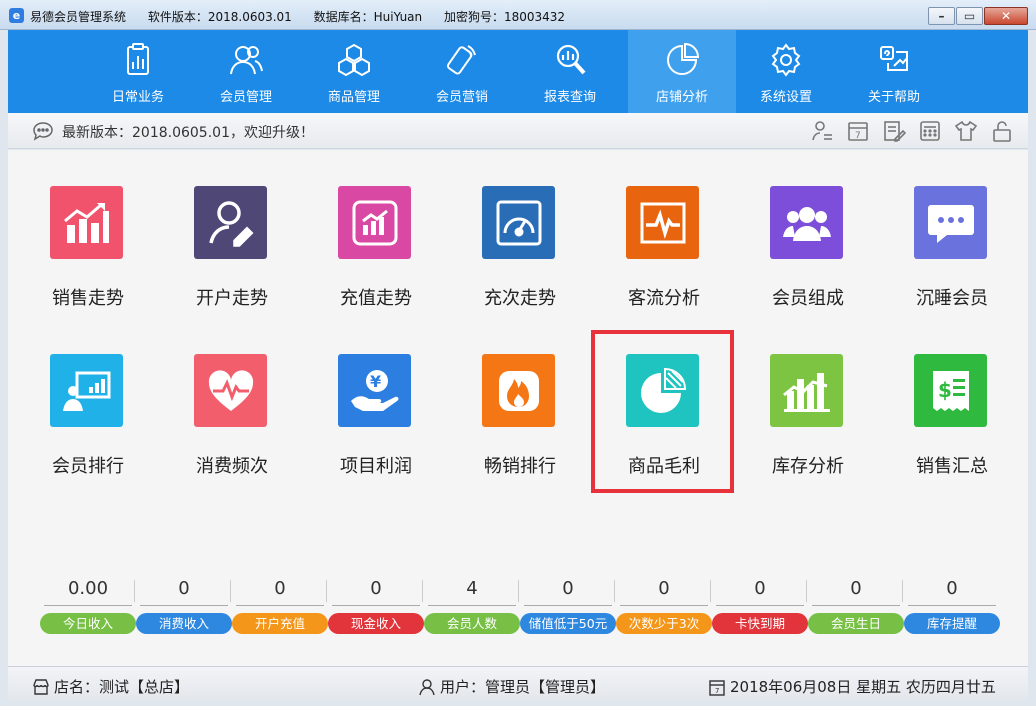 Image resolution: width=1036 pixels, height=706 pixels. Describe the element at coordinates (504, 17) in the screenshot. I see `dongle-number: 加密狗号：18003432` at that location.